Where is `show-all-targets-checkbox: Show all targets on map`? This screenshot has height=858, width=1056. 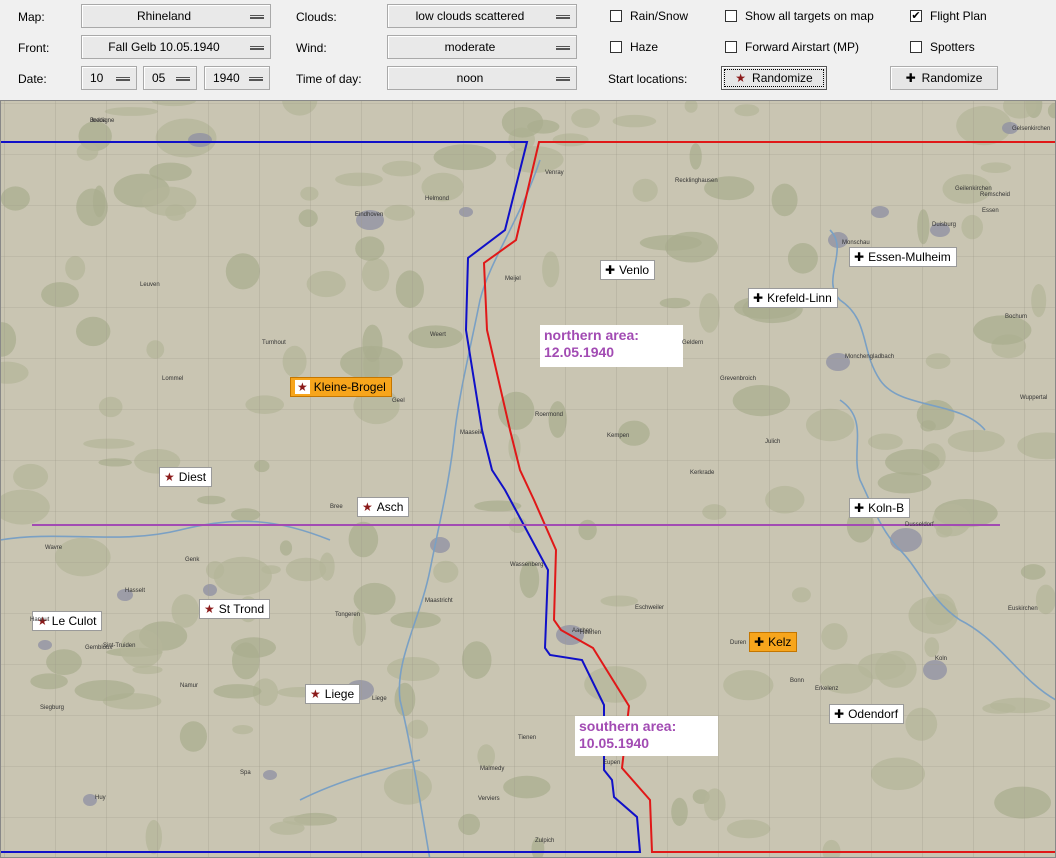 show-all-targets-checkbox: Show all targets on map is located at coordinates (810, 16).